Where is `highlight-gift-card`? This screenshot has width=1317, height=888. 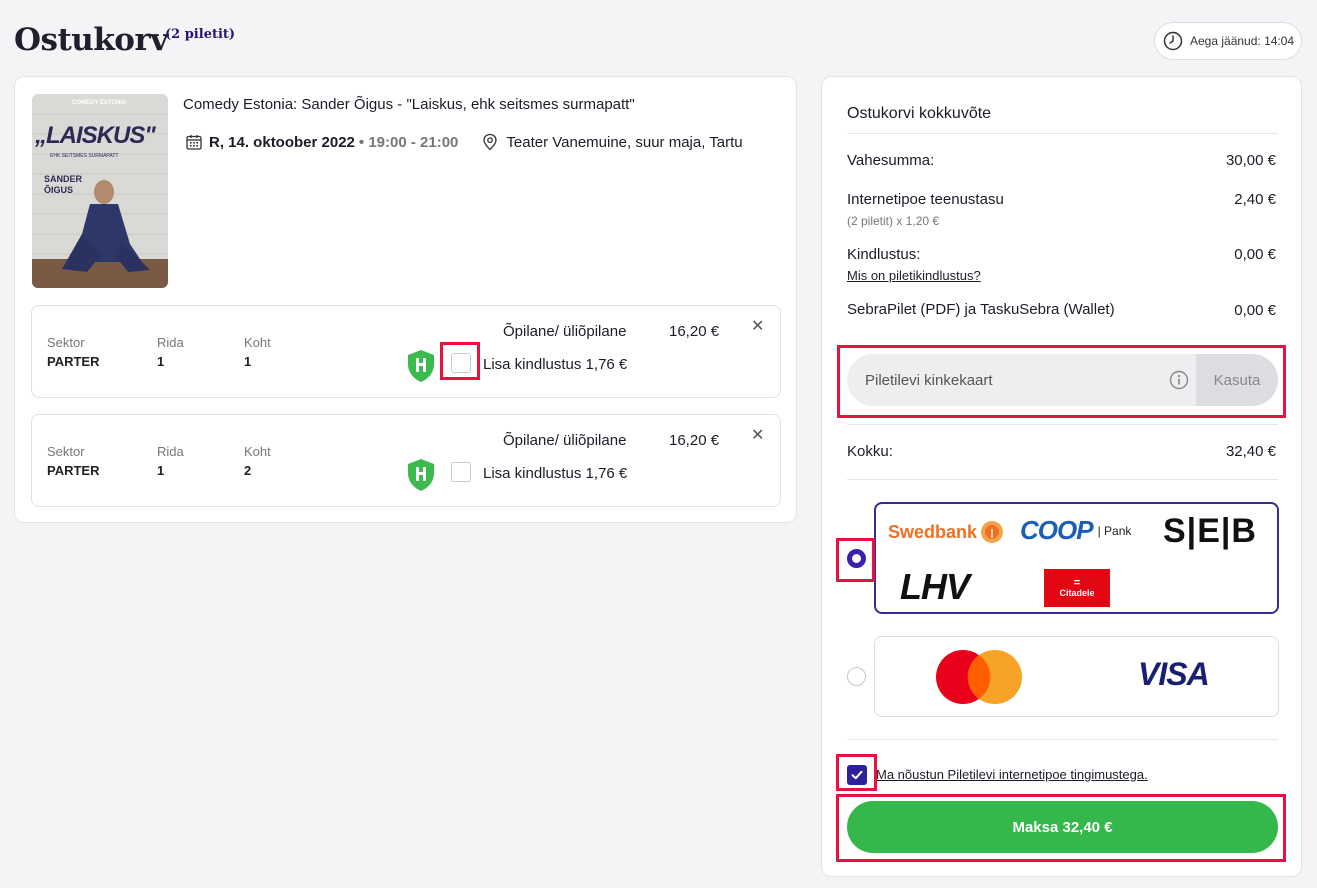 highlight-gift-card is located at coordinates (1061, 381).